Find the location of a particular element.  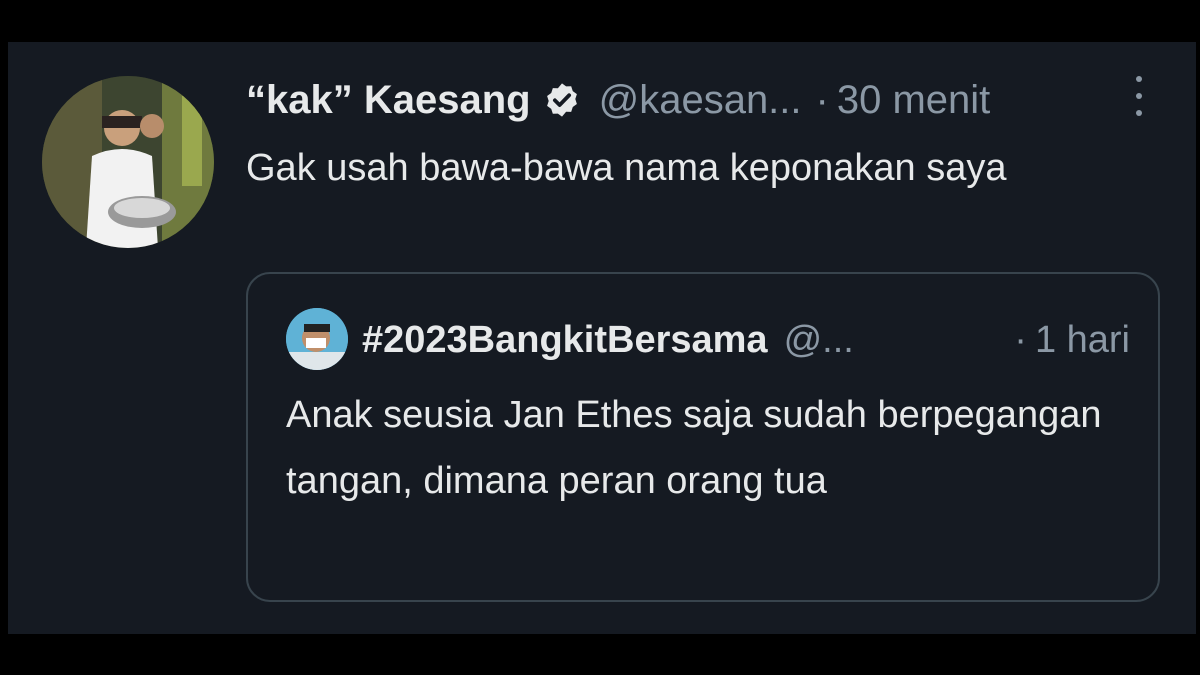

avatar is located at coordinates (128, 162).